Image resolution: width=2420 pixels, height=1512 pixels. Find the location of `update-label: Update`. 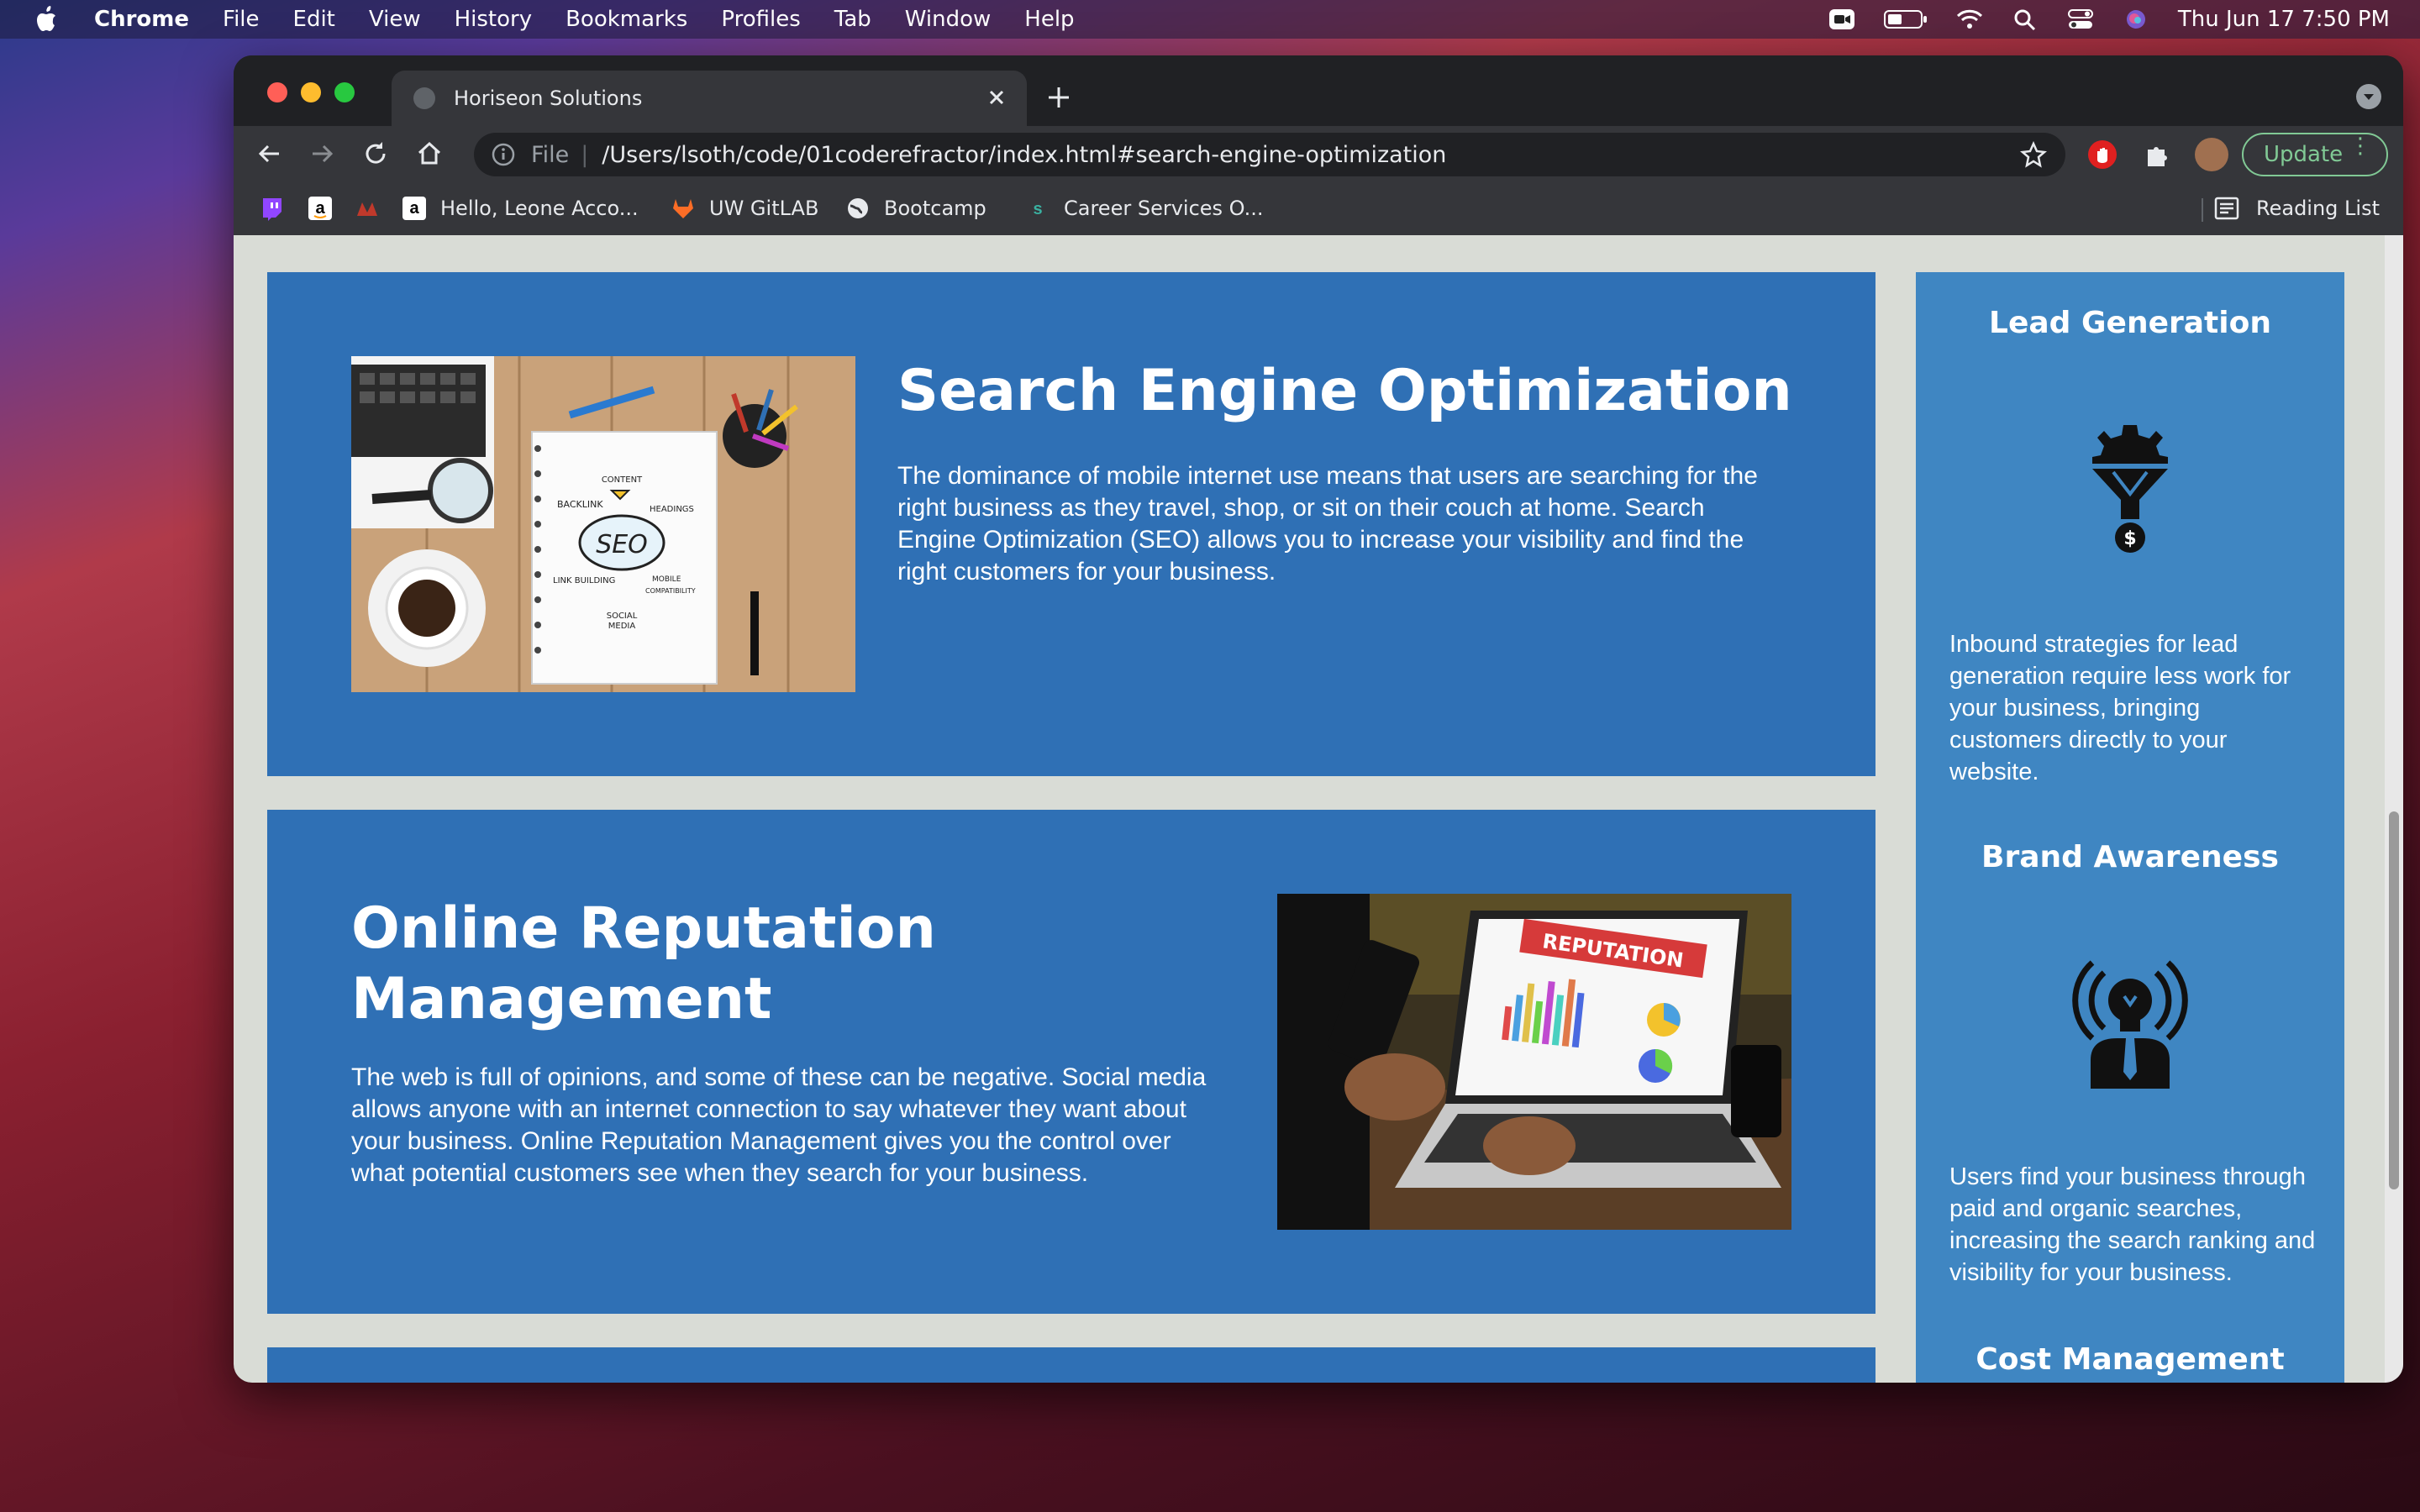

update-label: Update is located at coordinates (2304, 154).